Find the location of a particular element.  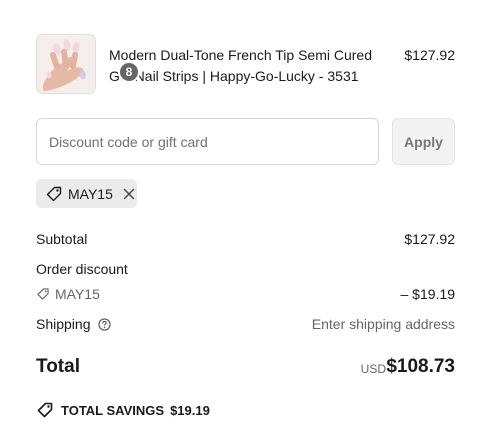

shipping-value: Enter shipping address is located at coordinates (383, 324).